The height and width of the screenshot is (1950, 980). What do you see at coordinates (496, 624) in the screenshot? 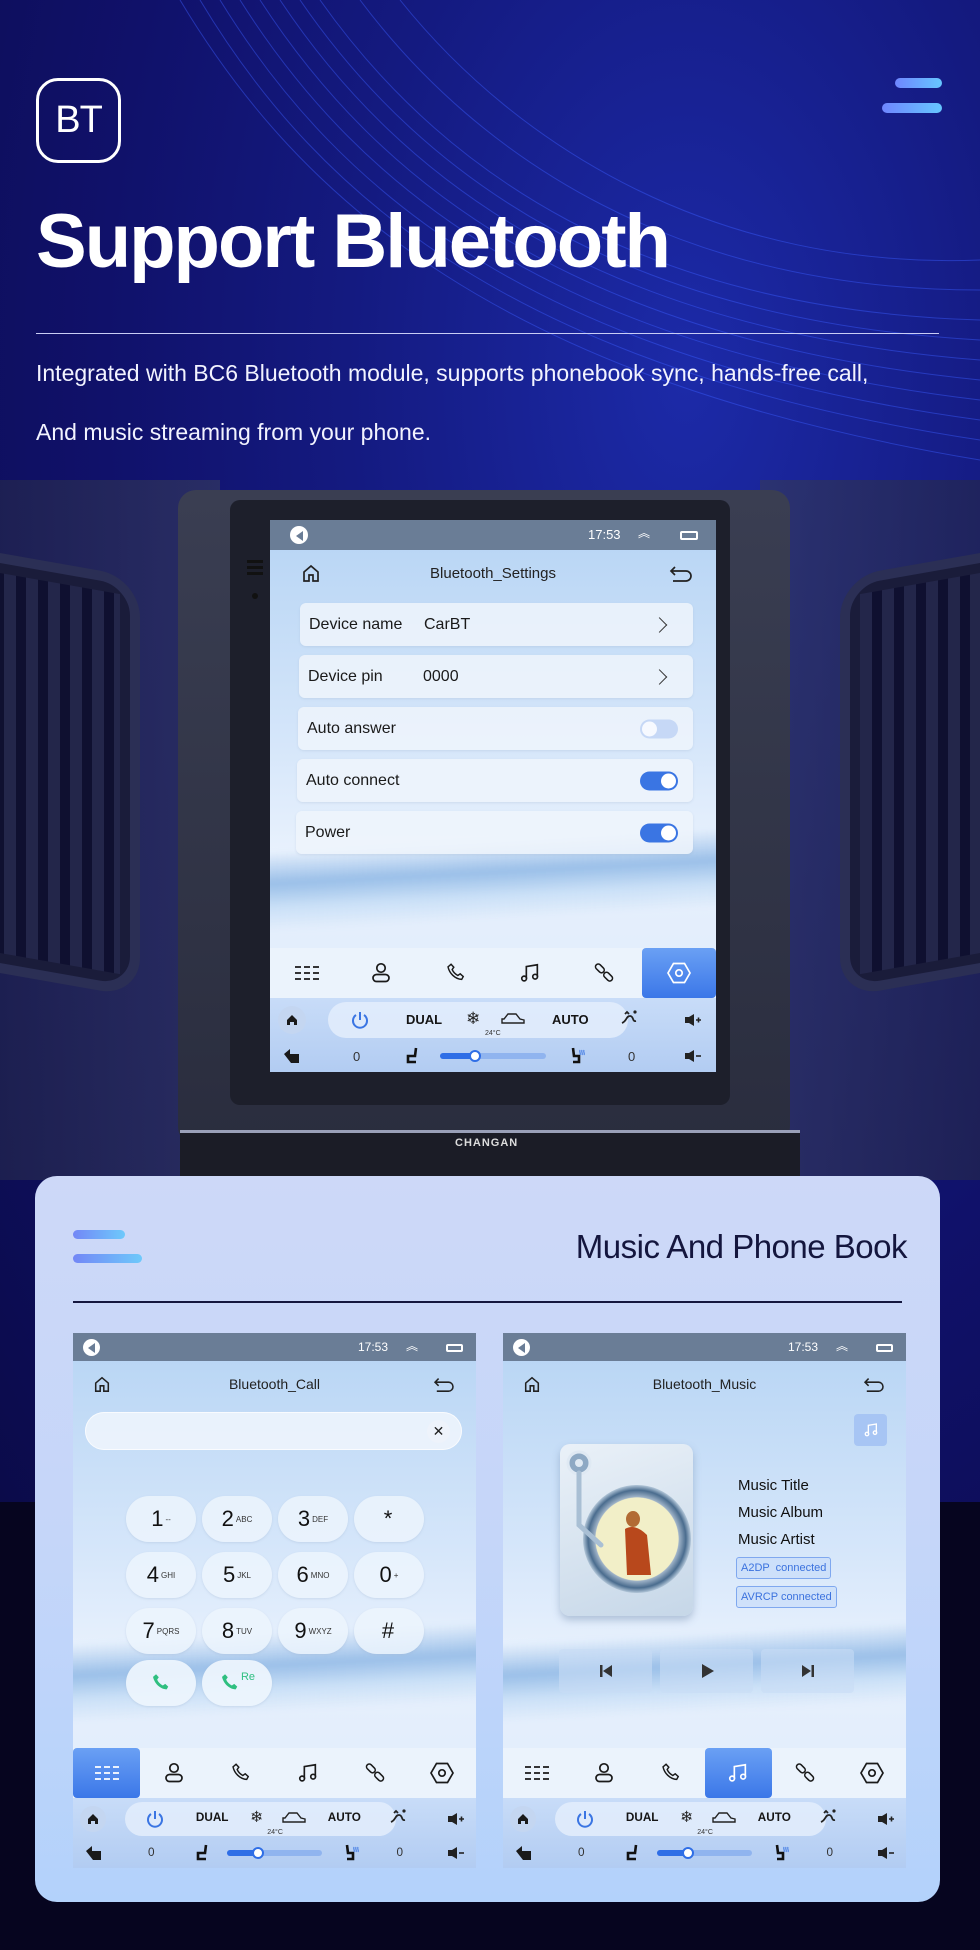
I see `settings-row-device-name: Device name CarBT` at bounding box center [496, 624].